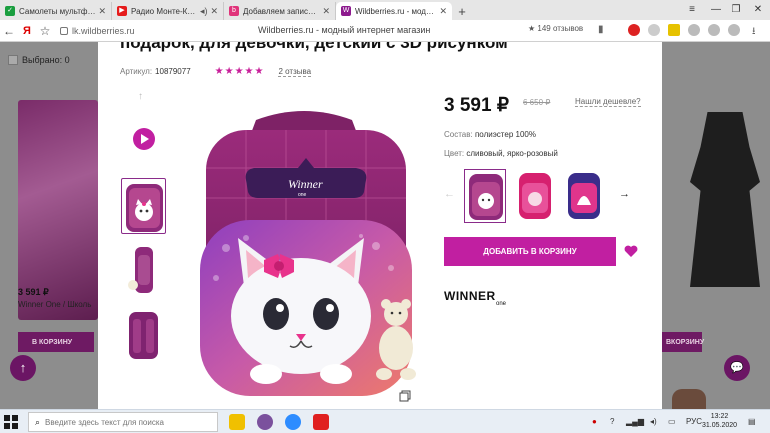  What do you see at coordinates (476, 105) in the screenshot?
I see `product-price: 3 591 ₽` at bounding box center [476, 105].